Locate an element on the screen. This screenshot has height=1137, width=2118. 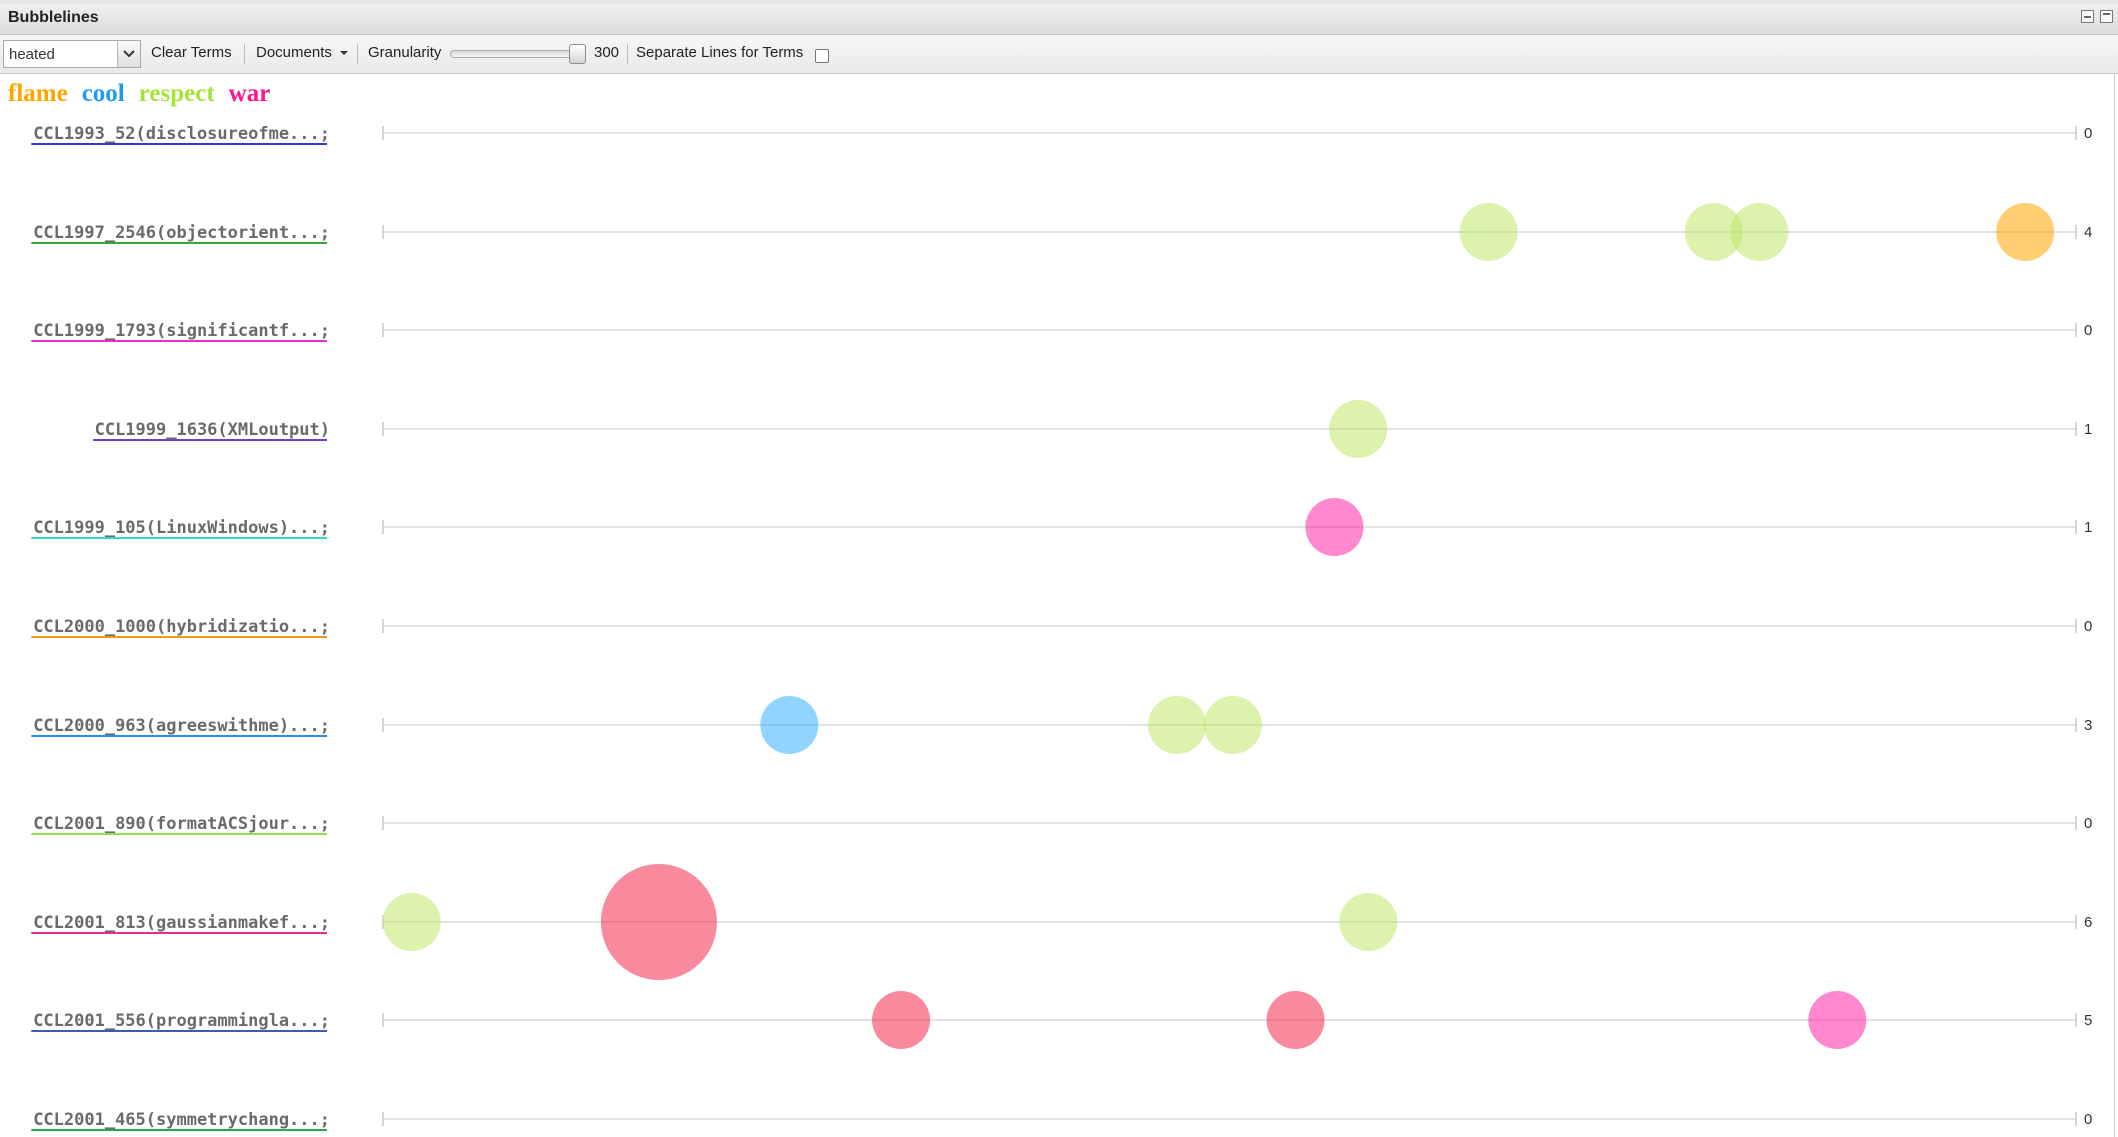
documents-menu-label: Documents is located at coordinates (294, 52).